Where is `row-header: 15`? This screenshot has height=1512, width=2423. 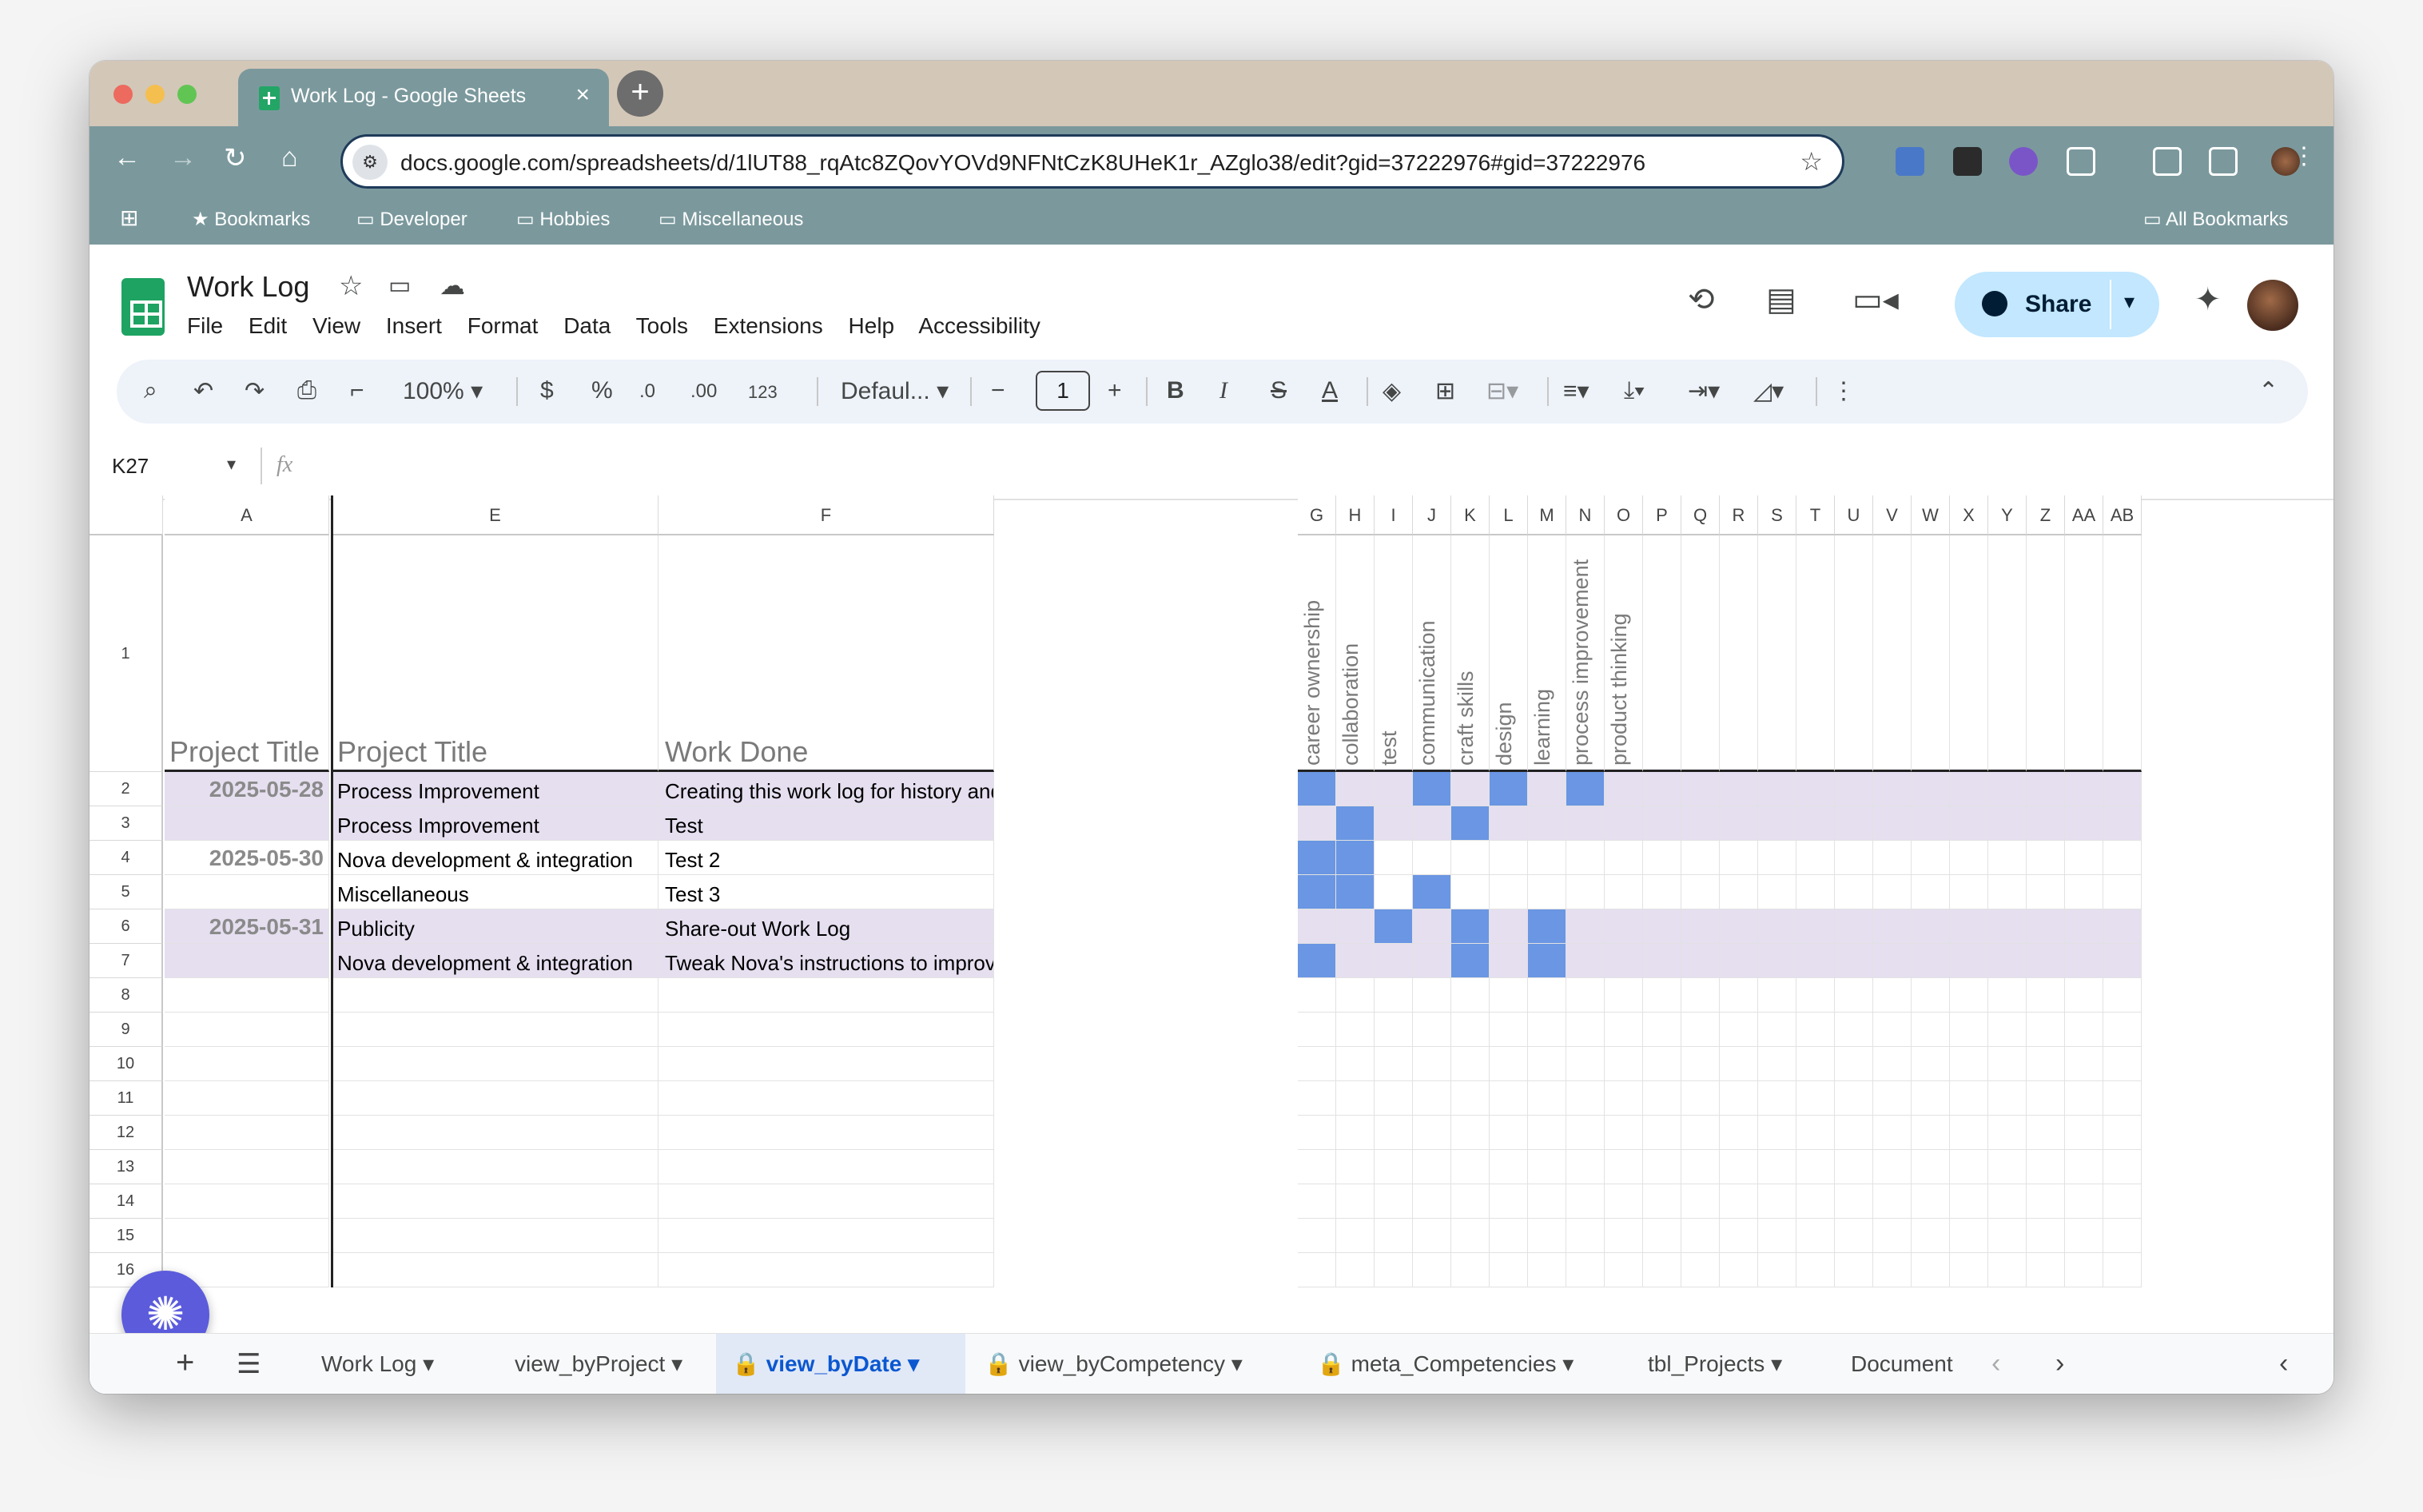 row-header: 15 is located at coordinates (126, 1236).